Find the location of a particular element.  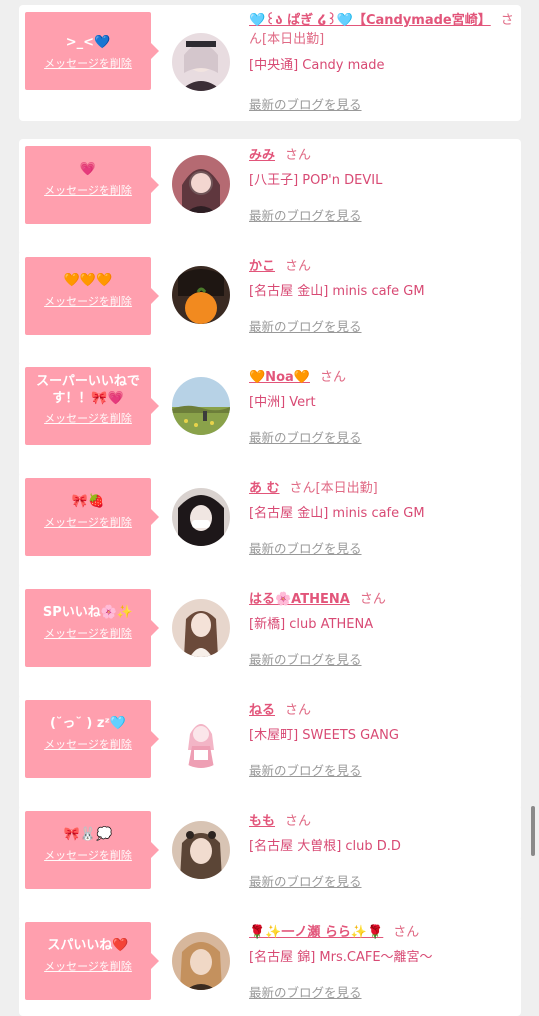

message-bubble: 🎀🐰💭 メッセージを削除 is located at coordinates (92, 850).